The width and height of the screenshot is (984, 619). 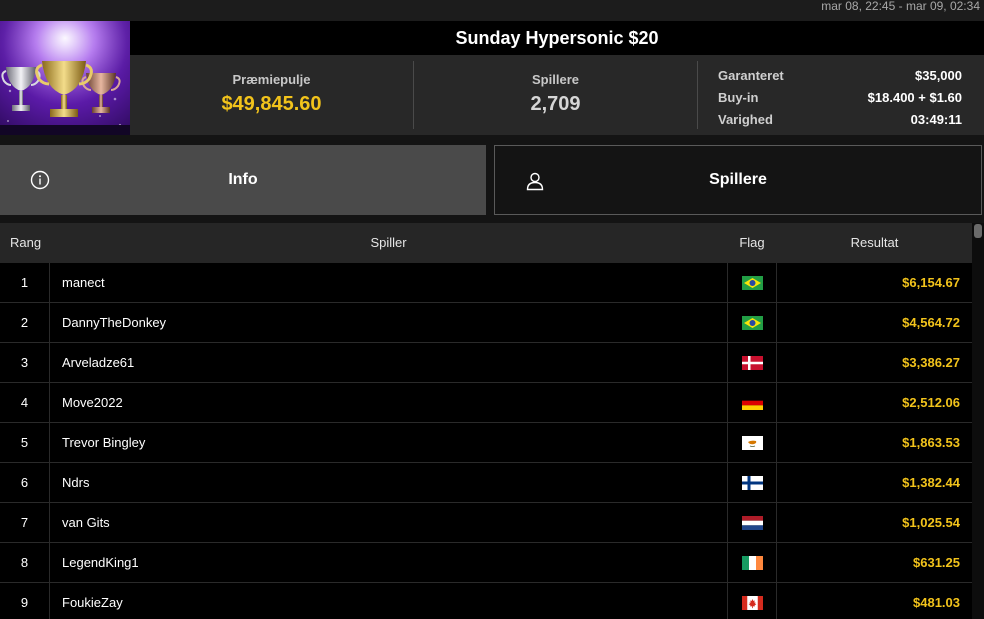 What do you see at coordinates (388, 243) in the screenshot?
I see `column-header-player: Spiller` at bounding box center [388, 243].